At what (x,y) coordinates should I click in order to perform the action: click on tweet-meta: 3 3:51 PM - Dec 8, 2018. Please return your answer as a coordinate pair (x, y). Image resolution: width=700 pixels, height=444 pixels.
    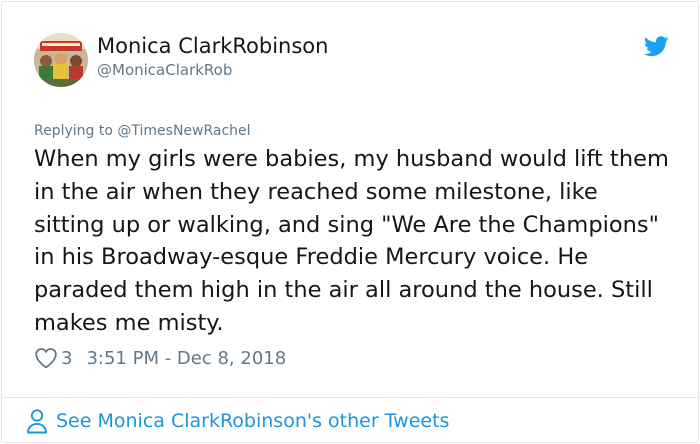
    Looking at the image, I should click on (160, 358).